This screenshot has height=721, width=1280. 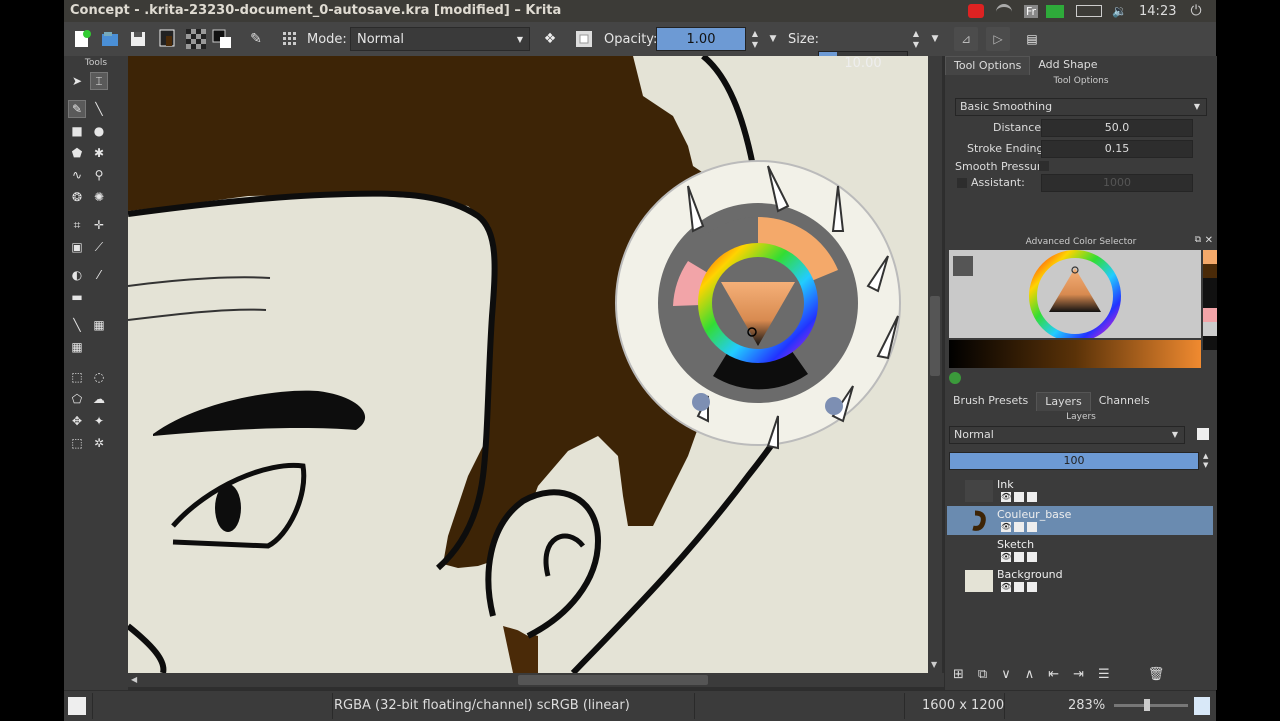 I want to click on wifi-icon, so click(x=1004, y=11).